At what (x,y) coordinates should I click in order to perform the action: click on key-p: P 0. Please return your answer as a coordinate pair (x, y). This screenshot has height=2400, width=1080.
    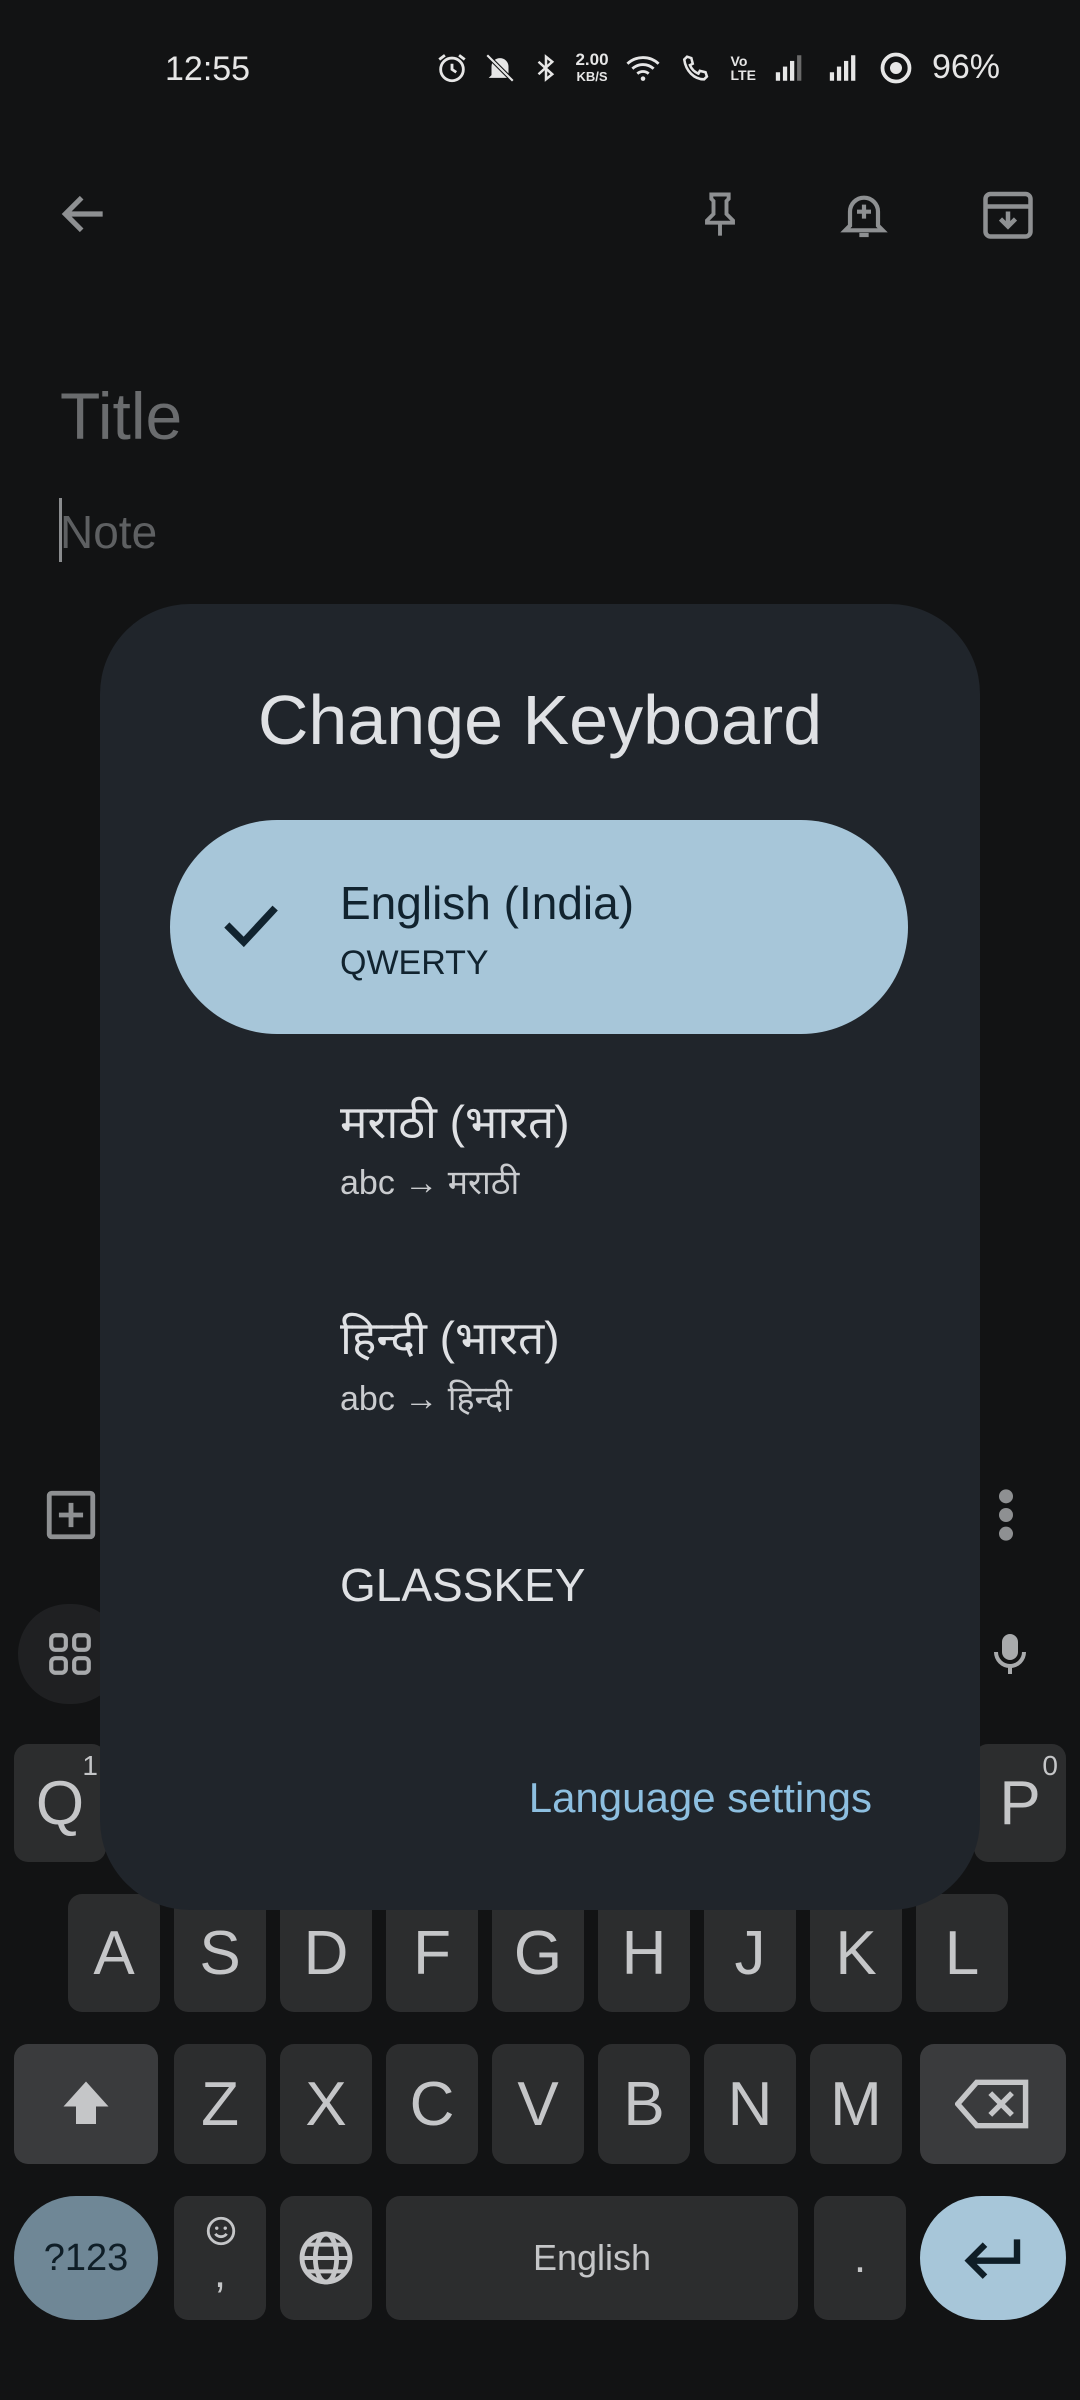
    Looking at the image, I should click on (1020, 1803).